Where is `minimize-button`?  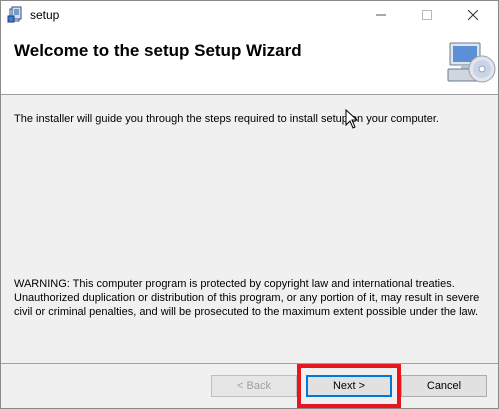 minimize-button is located at coordinates (381, 15).